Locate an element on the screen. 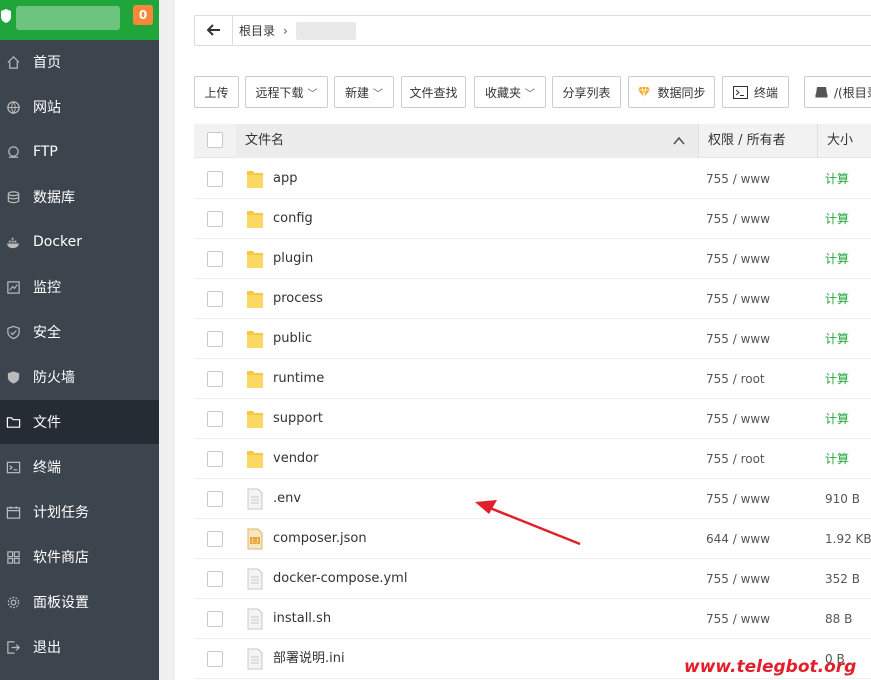 This screenshot has height=680, width=871. sidebar-item-1: 网站 is located at coordinates (79, 107).